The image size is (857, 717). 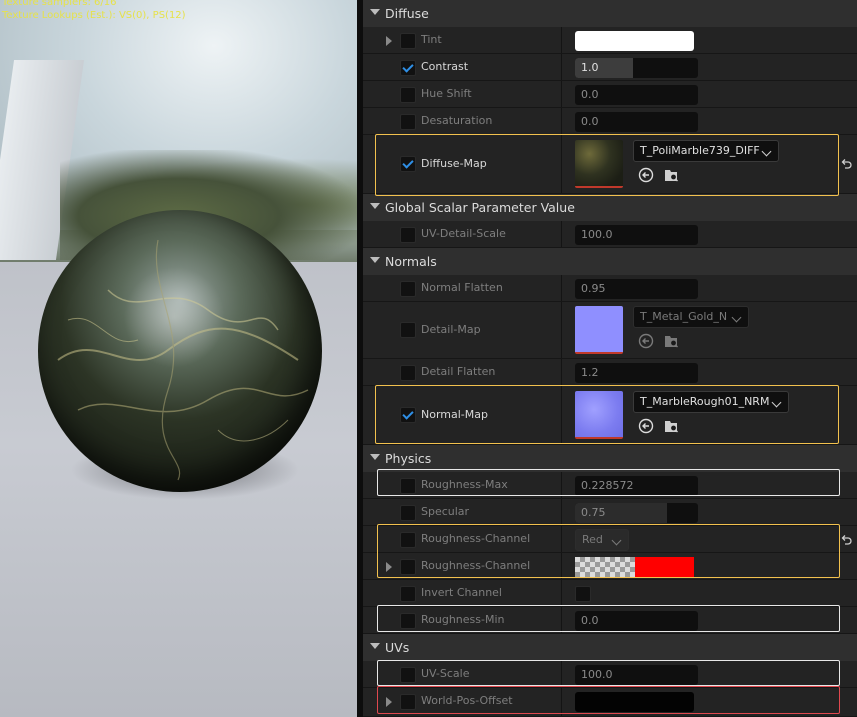 I want to click on roughness-min-label: Roughness-Min, so click(x=463, y=619).